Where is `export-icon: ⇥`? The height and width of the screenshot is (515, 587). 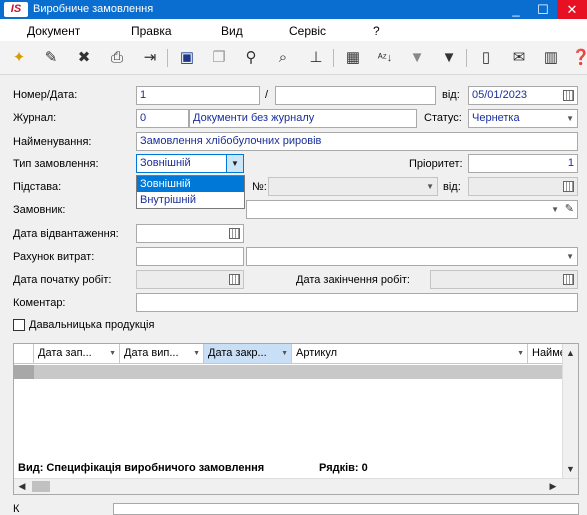
export-icon: ⇥ is located at coordinates (150, 58).